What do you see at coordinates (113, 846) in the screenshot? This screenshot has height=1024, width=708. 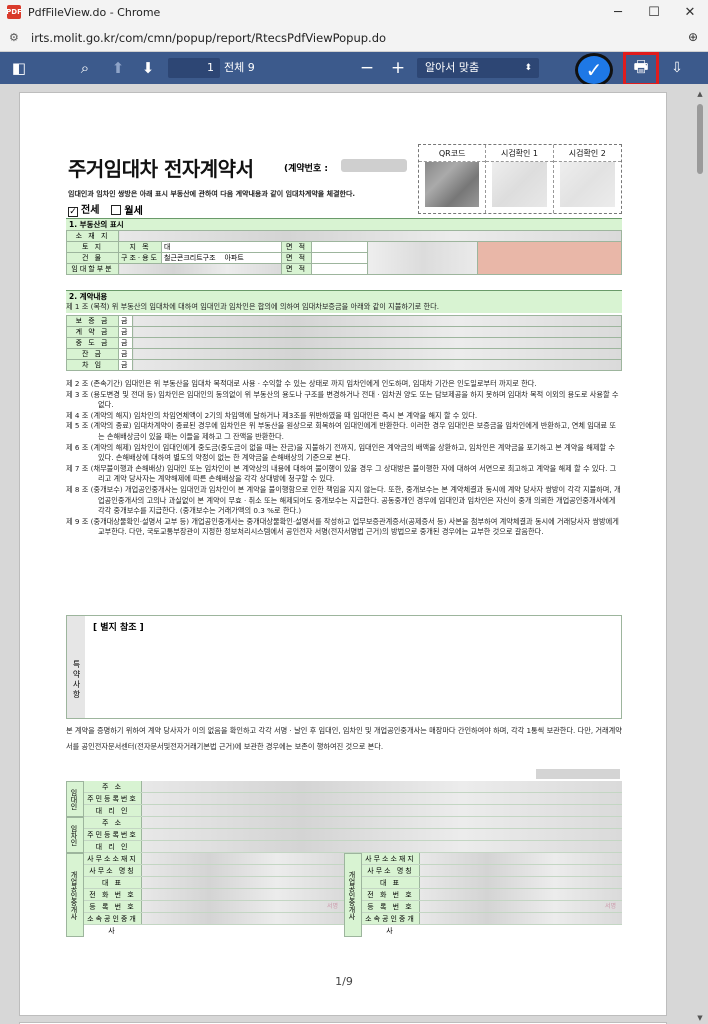 I see `tenant-agent-label: 대 리 인` at bounding box center [113, 846].